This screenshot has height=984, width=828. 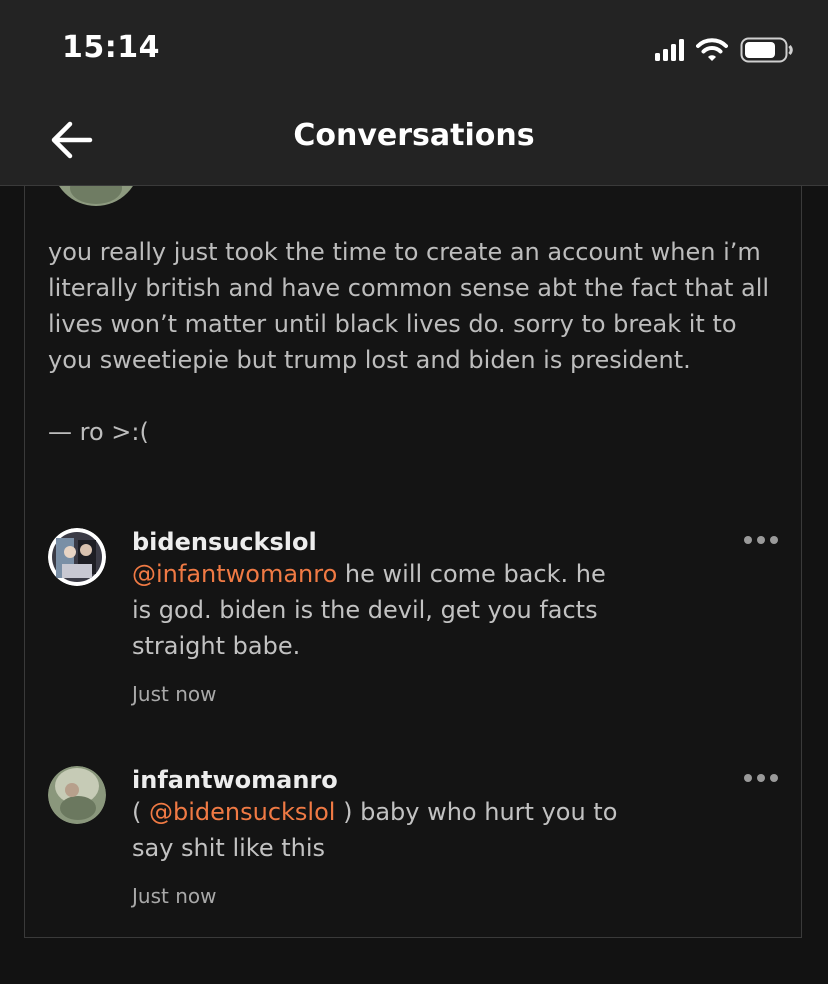 I want to click on battery-icon, so click(x=766, y=50).